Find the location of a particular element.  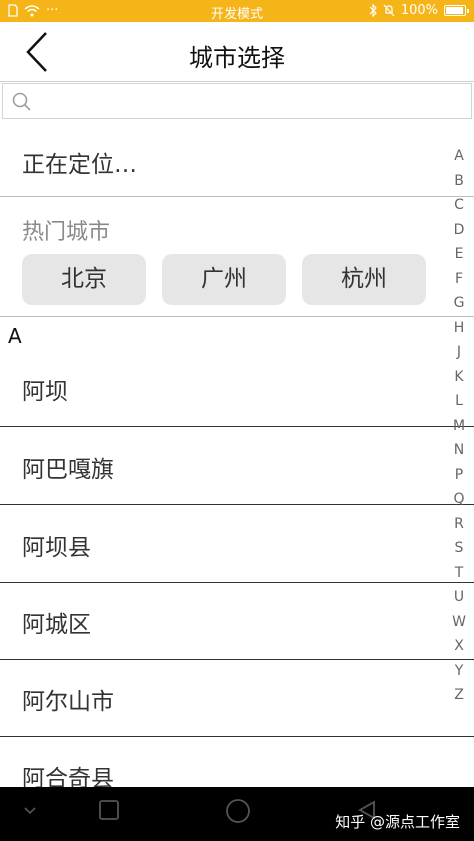

watermark-text: 知乎 @源点工作室 is located at coordinates (397, 822).